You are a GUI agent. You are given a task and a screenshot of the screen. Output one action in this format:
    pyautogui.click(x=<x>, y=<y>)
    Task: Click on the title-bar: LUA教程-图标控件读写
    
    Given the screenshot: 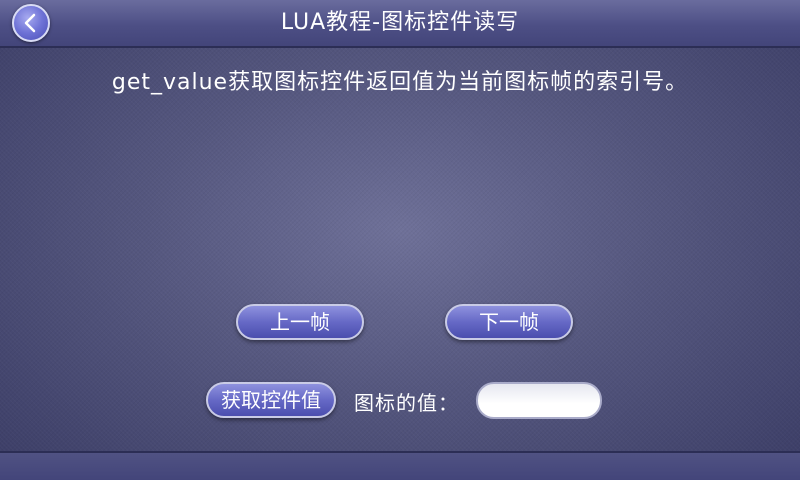 What is the action you would take?
    pyautogui.click(x=400, y=24)
    